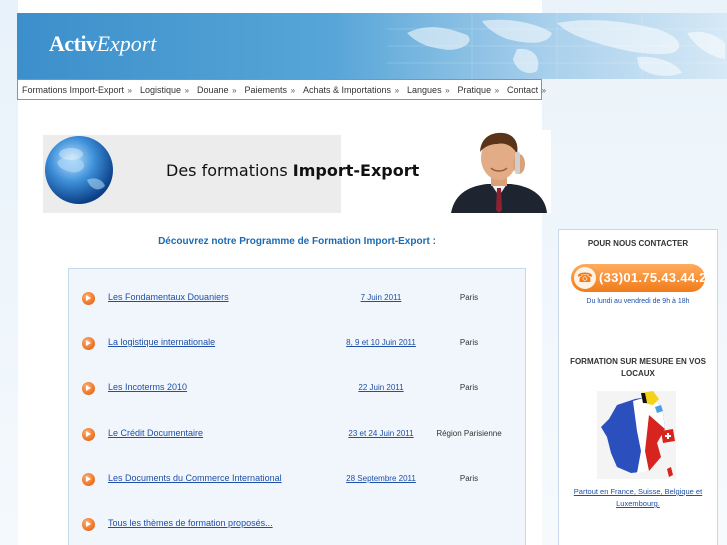 The height and width of the screenshot is (545, 727). Describe the element at coordinates (381, 433) in the screenshot. I see `formation-date-link: 23 et 24 Juin 2011` at that location.